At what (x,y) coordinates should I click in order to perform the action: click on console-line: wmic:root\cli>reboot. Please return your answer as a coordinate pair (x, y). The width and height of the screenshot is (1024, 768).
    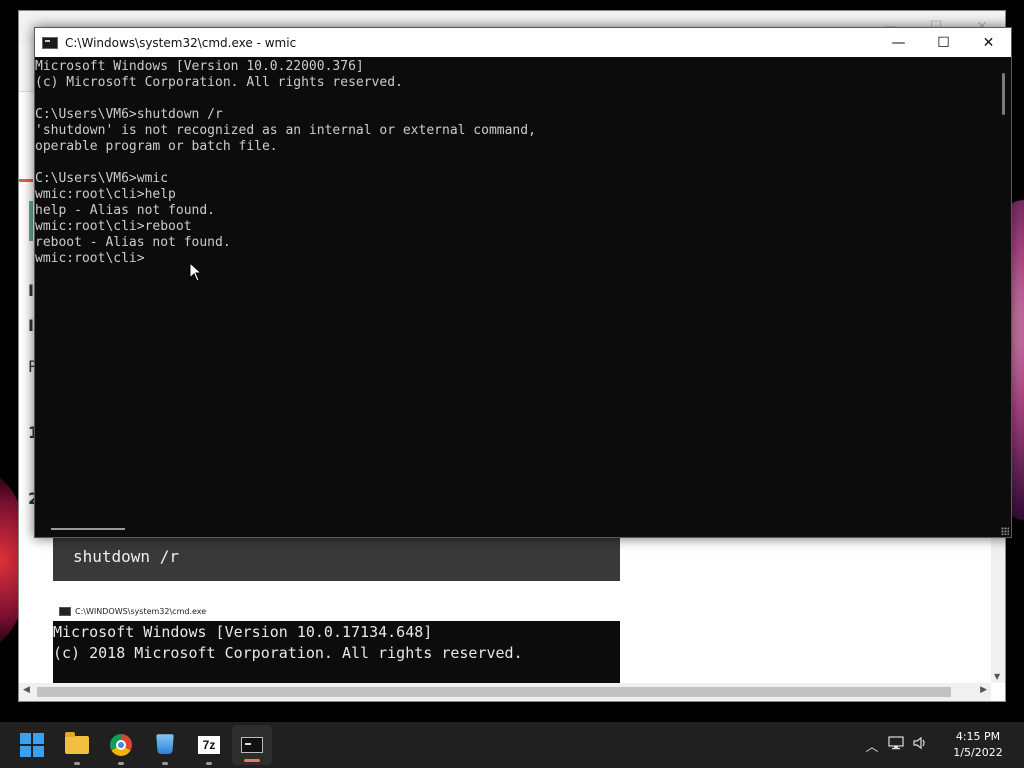
    Looking at the image, I should click on (113, 226).